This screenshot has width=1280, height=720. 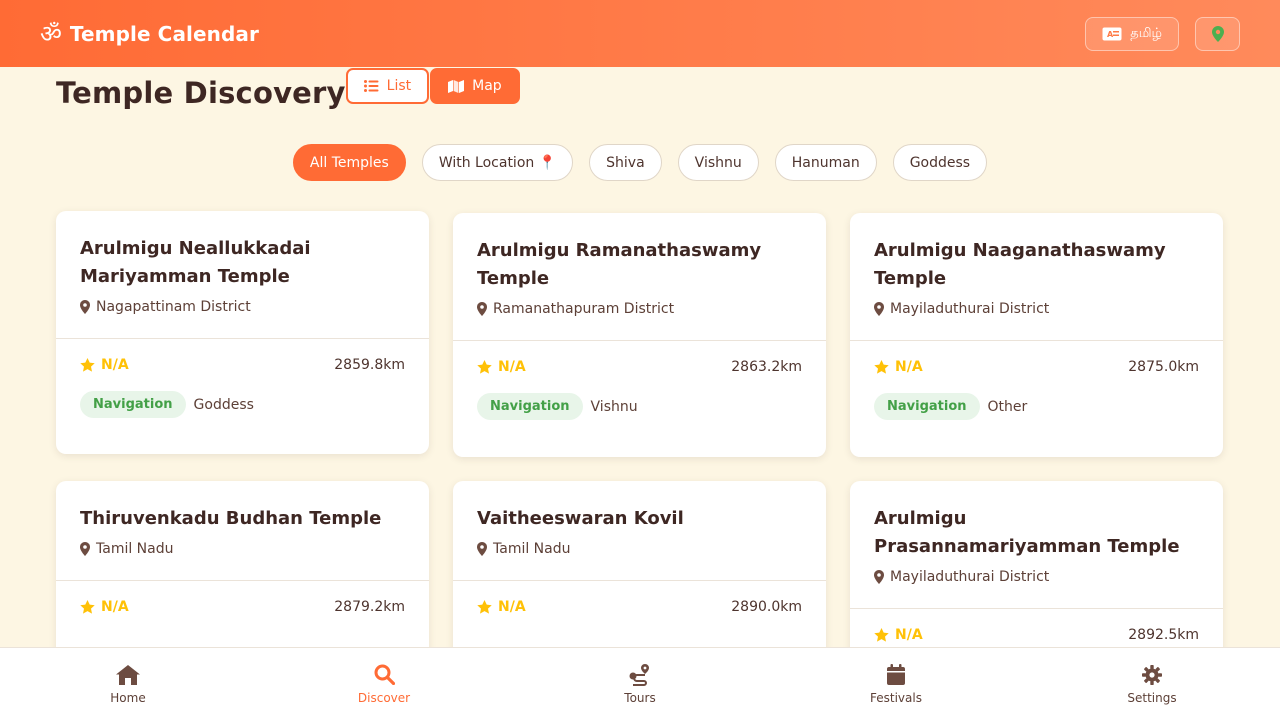 I want to click on temple-location: Ramanathapuram District, so click(x=639, y=309).